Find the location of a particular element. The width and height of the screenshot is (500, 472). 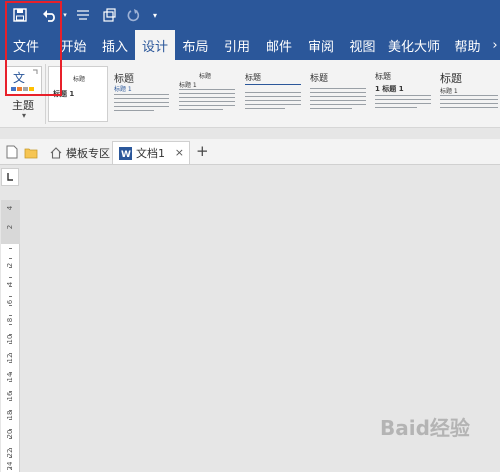

customize-toolbar-button: ▾ is located at coordinates (155, 15).